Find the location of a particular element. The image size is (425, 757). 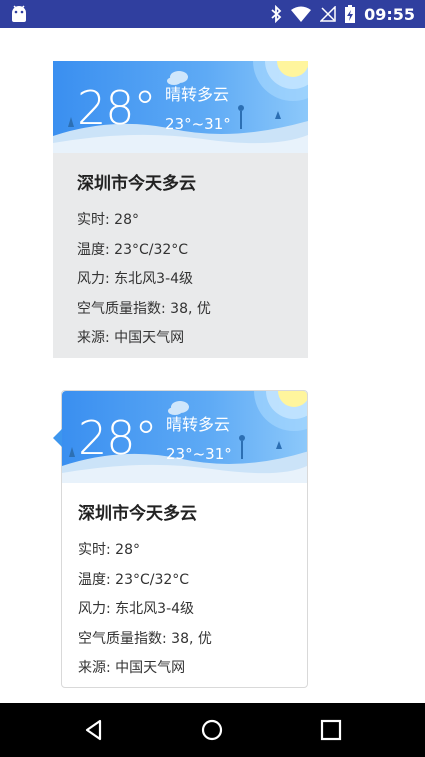

back-button is located at coordinates (94, 730).